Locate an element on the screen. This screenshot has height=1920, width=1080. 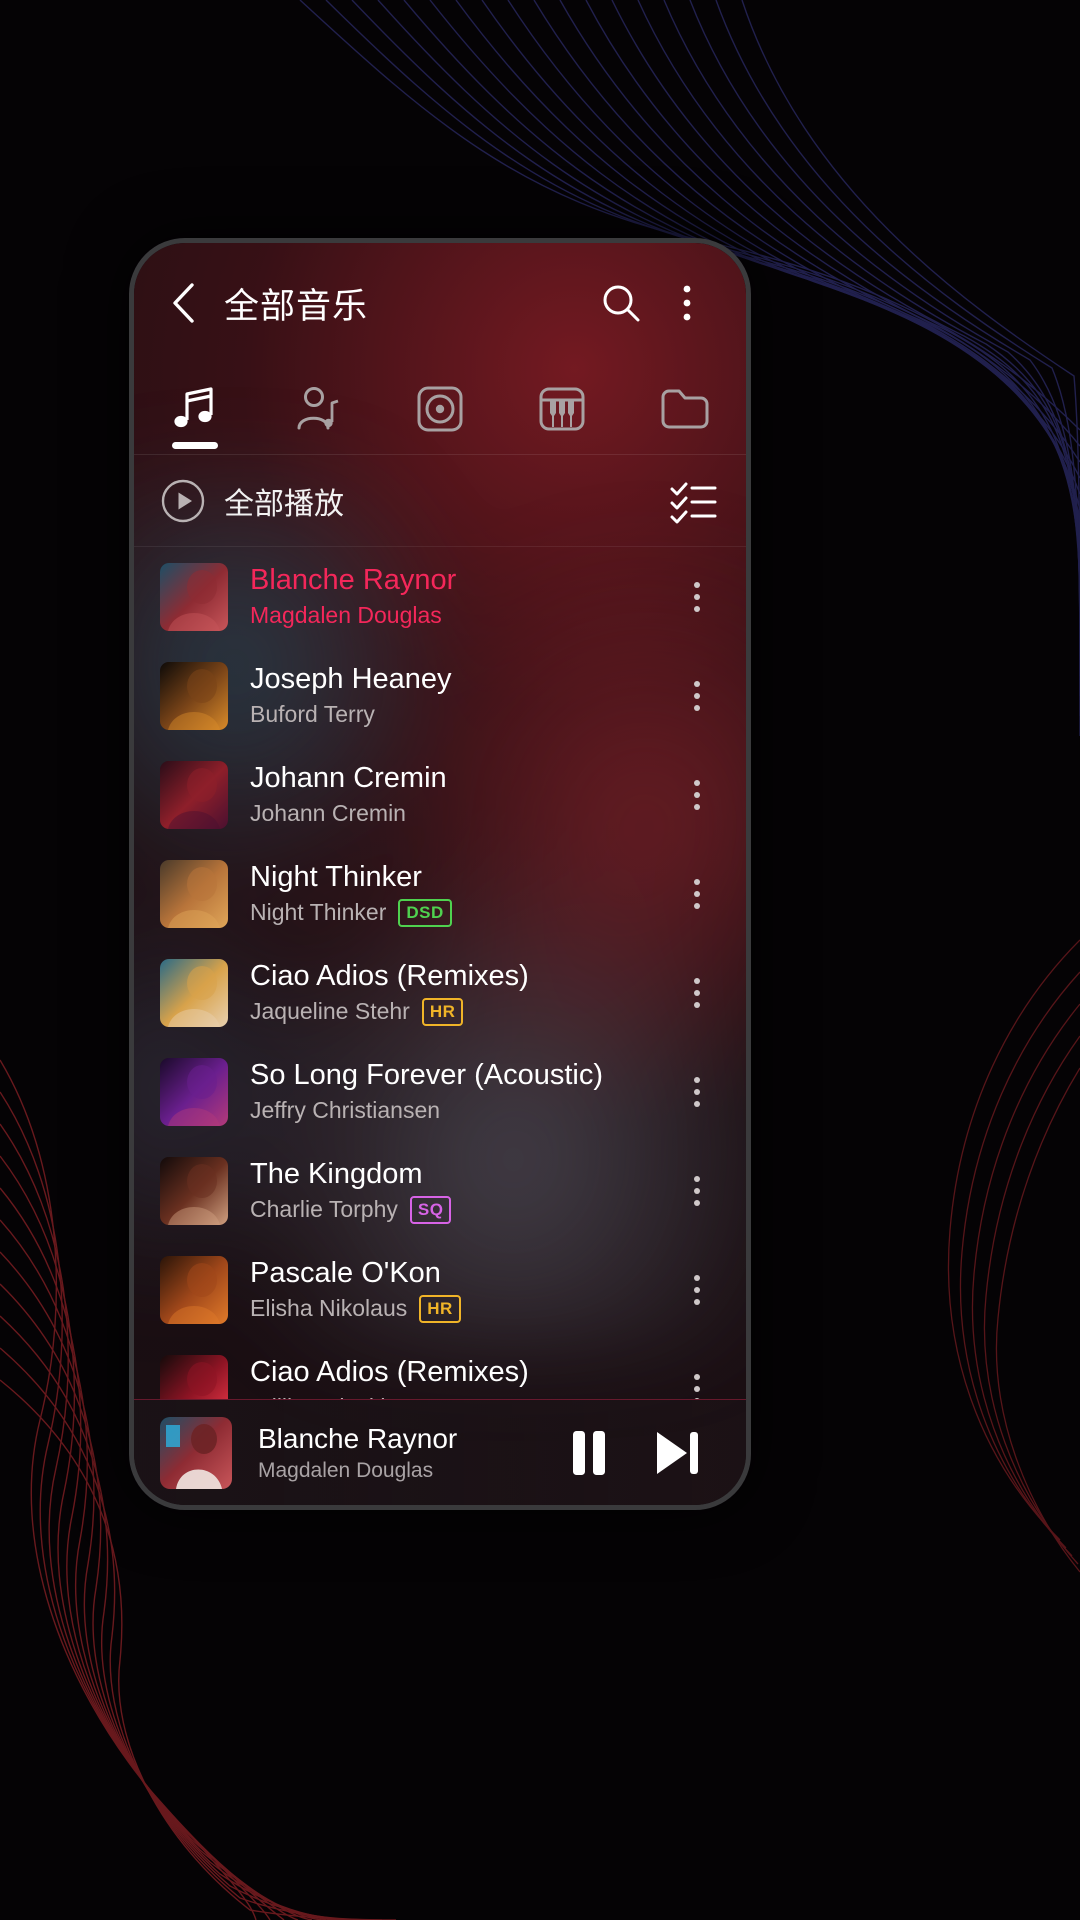
mini-player-artist: Magdalen Douglas is located at coordinates (346, 1470).